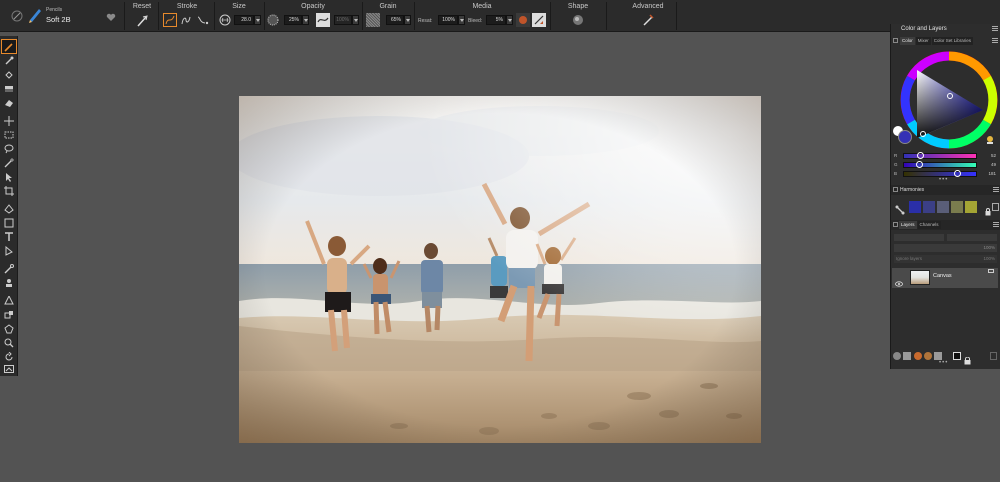  Describe the element at coordinates (993, 155) in the screenshot. I see `red-value: 52` at that location.